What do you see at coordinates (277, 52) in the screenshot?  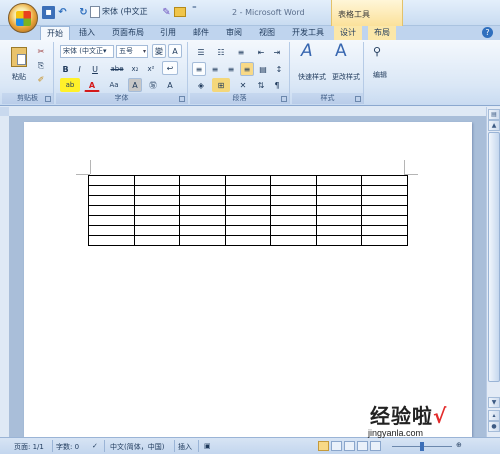 I see `increase-indent-icon: ⇥` at bounding box center [277, 52].